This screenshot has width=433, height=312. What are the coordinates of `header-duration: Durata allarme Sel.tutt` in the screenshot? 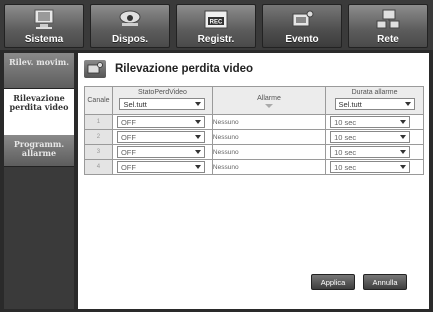 It's located at (374, 100).